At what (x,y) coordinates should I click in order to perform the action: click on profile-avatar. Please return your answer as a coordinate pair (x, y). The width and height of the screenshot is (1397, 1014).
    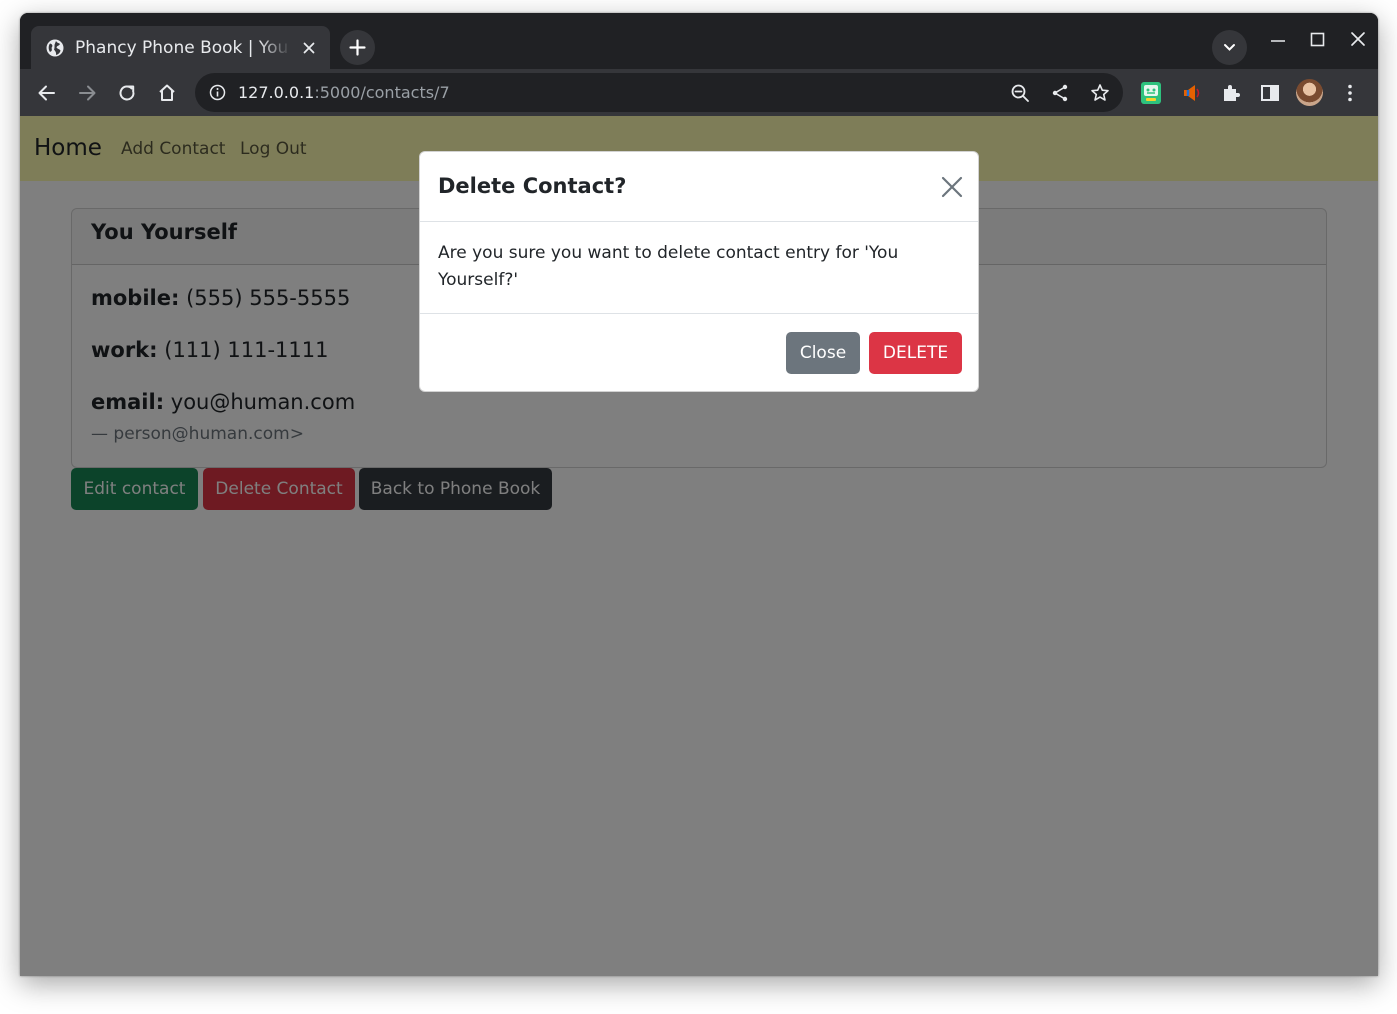
    Looking at the image, I should click on (1309, 92).